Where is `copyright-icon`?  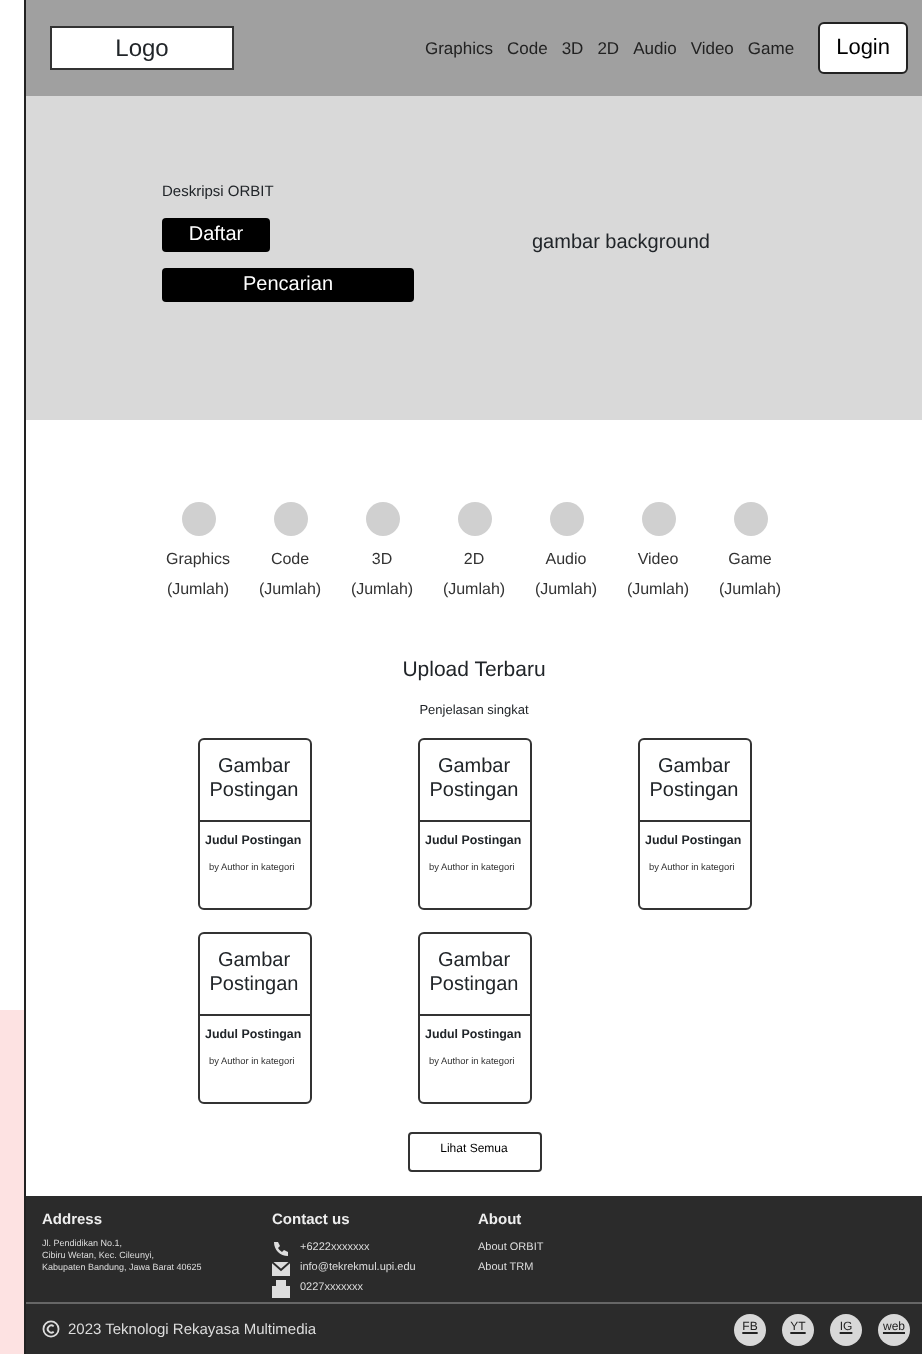 copyright-icon is located at coordinates (51, 1329).